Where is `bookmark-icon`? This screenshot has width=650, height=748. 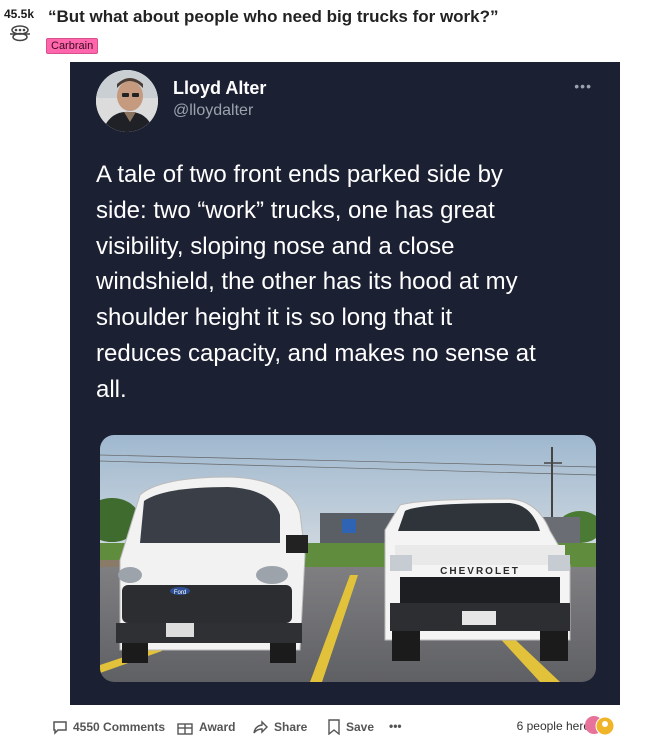
bookmark-icon is located at coordinates (334, 727).